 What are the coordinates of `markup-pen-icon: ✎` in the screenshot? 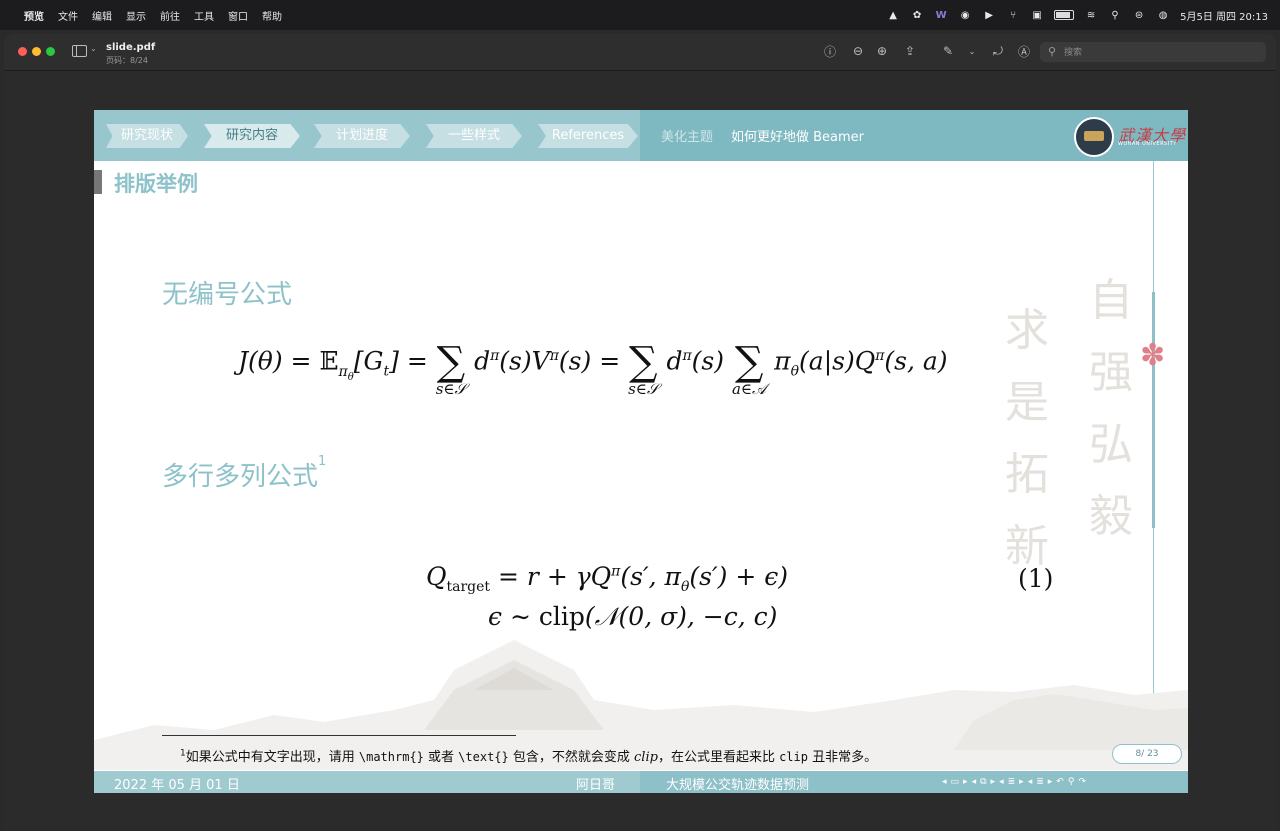 It's located at (948, 51).